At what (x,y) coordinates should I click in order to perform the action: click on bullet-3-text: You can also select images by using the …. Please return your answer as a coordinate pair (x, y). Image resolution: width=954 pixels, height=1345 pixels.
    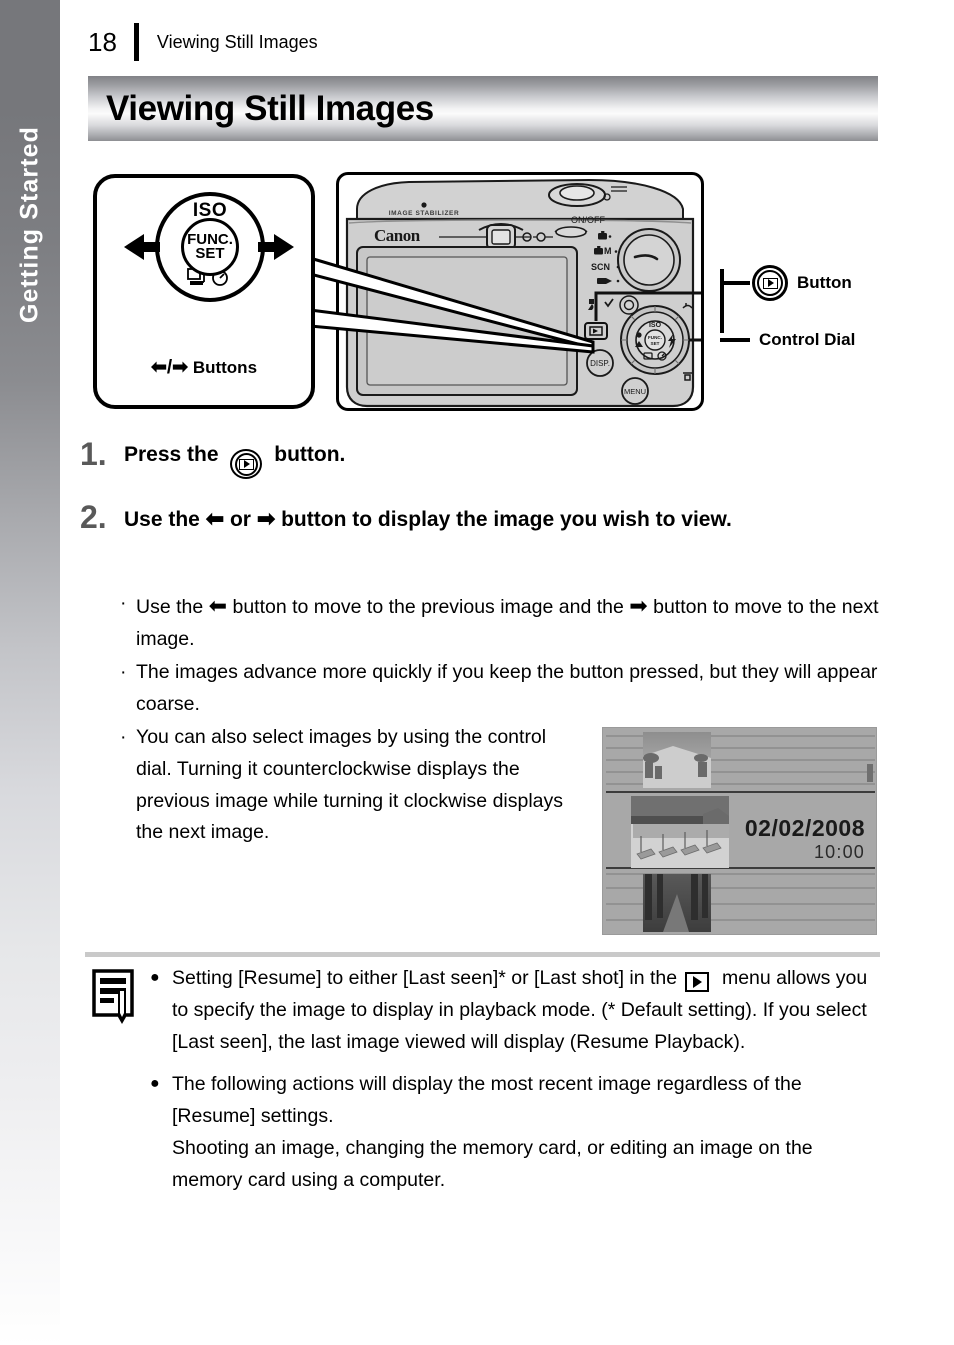
    Looking at the image, I should click on (350, 785).